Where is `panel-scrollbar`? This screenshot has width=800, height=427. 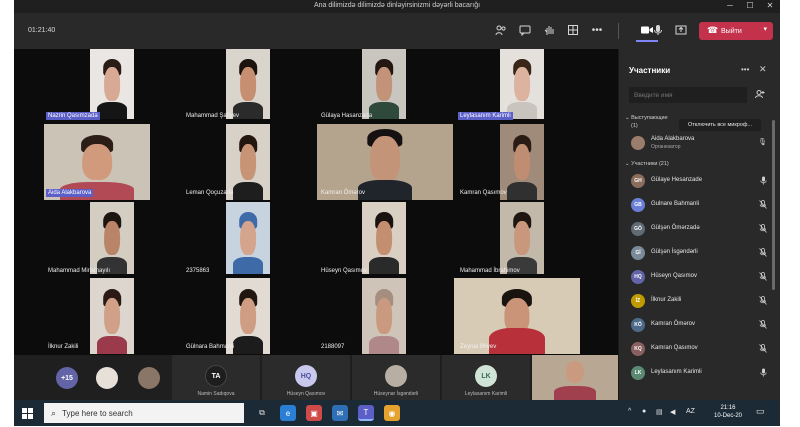
panel-scrollbar is located at coordinates (773, 205).